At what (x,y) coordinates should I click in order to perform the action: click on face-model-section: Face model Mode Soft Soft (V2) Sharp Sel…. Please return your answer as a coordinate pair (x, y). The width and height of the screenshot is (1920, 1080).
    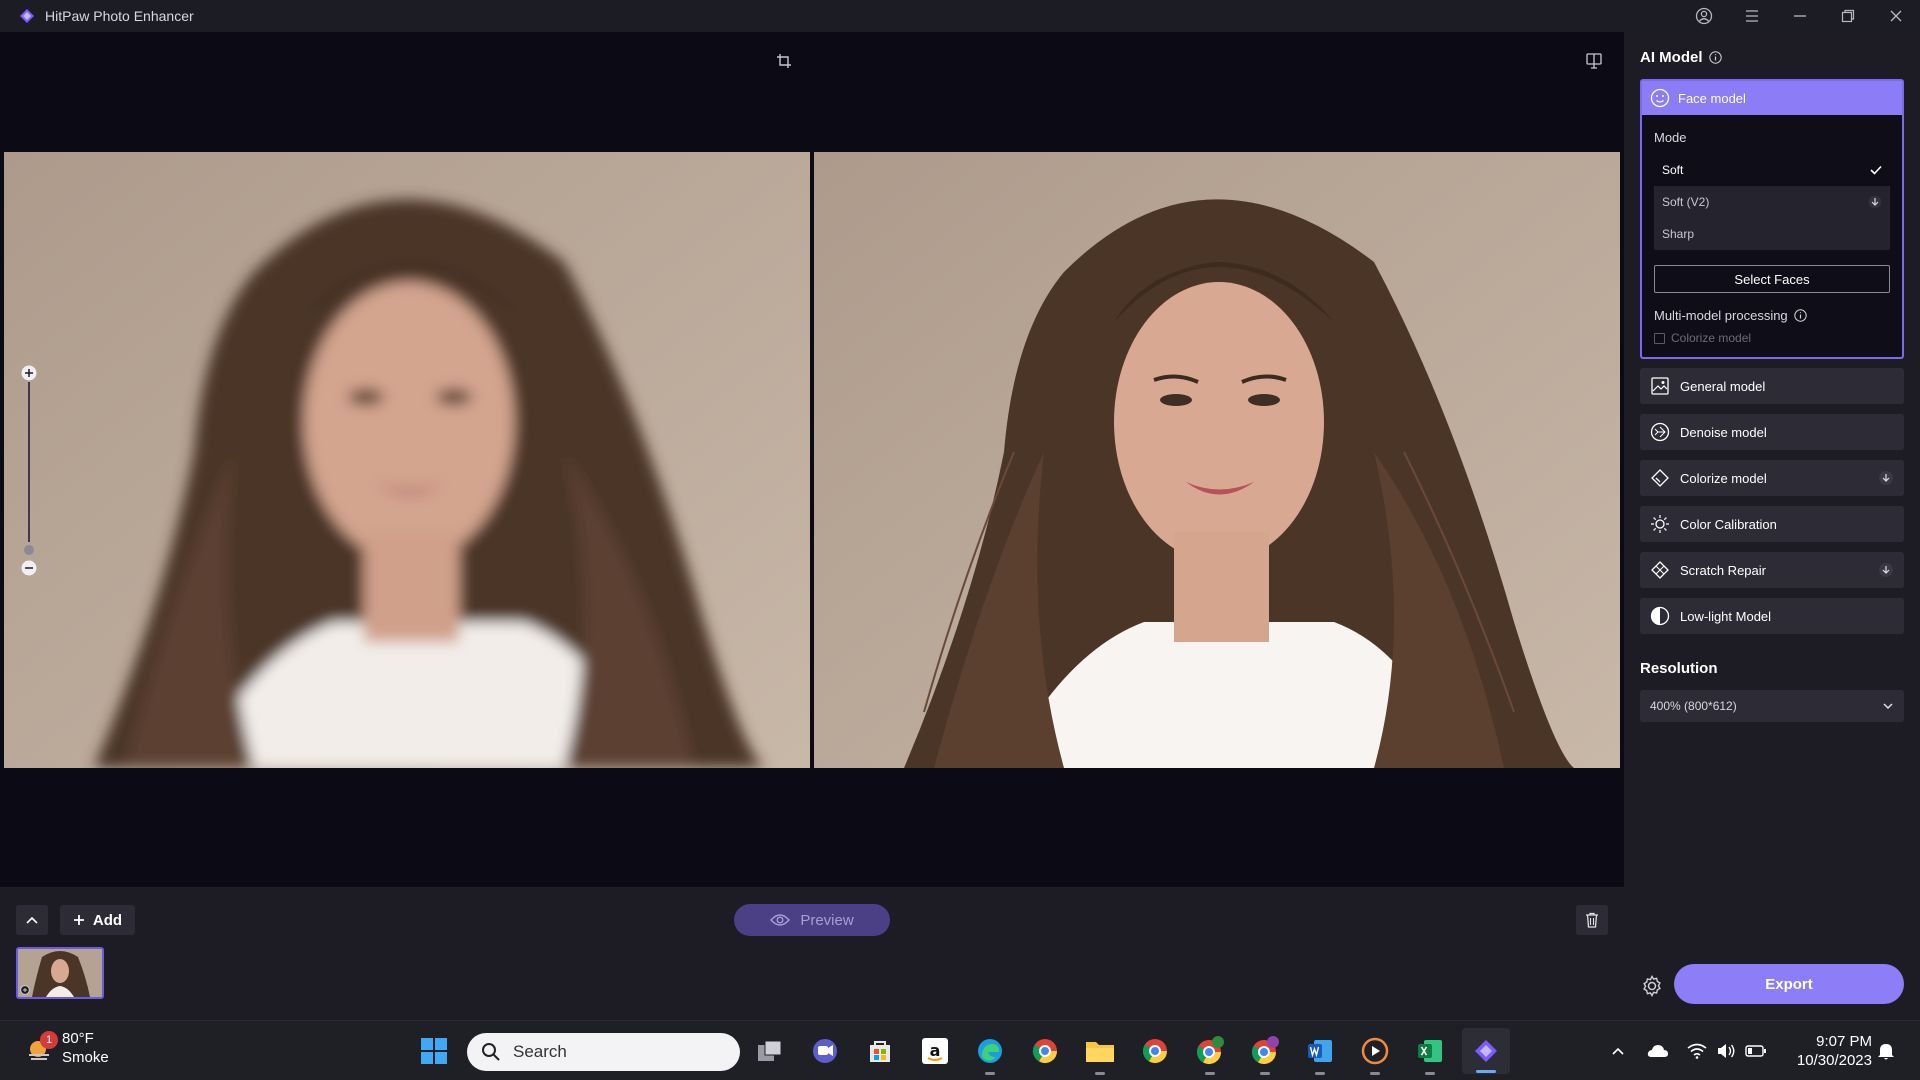
    Looking at the image, I should click on (1772, 219).